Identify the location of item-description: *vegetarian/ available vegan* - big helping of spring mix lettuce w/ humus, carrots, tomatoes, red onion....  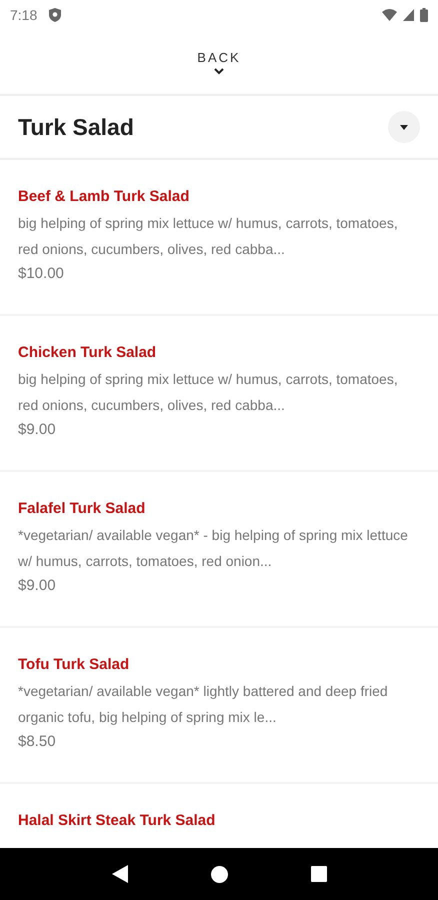
(213, 548).